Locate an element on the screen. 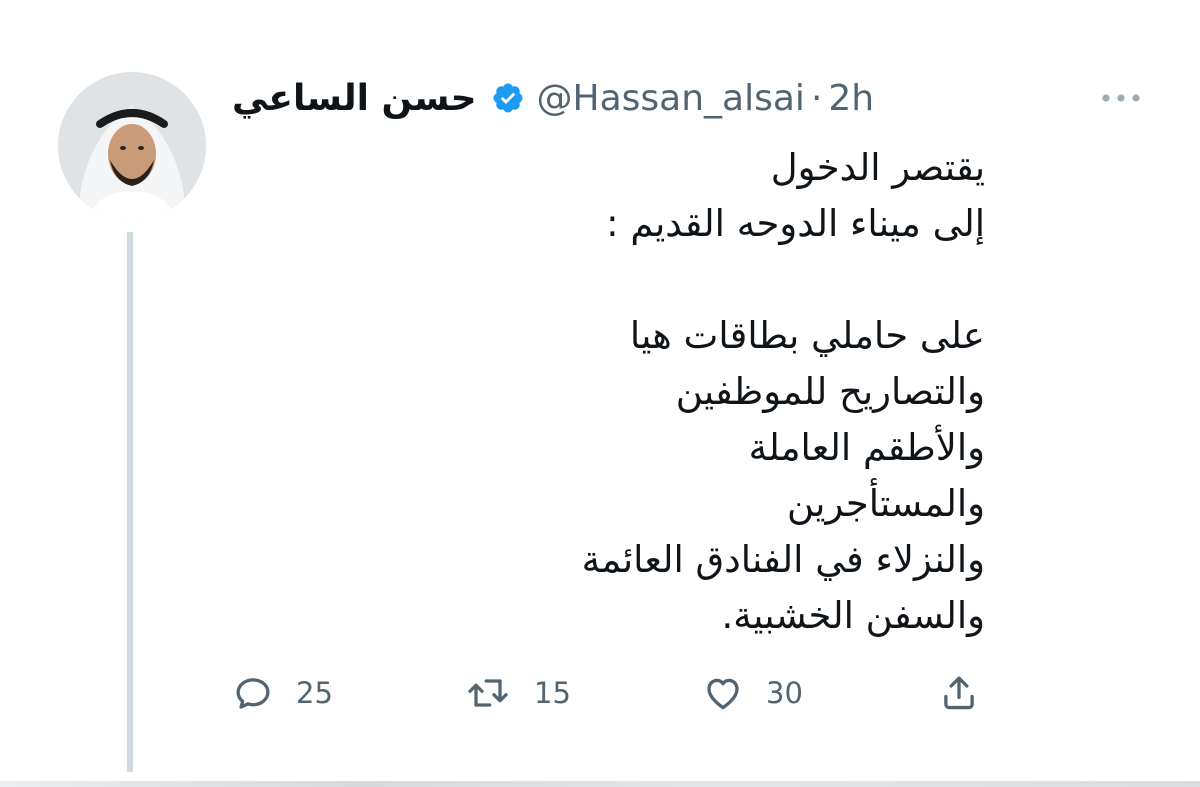 Image resolution: width=1200 pixels, height=787 pixels. tweet-body-line: إلى ميناء الدوحه القديم : is located at coordinates (795, 223).